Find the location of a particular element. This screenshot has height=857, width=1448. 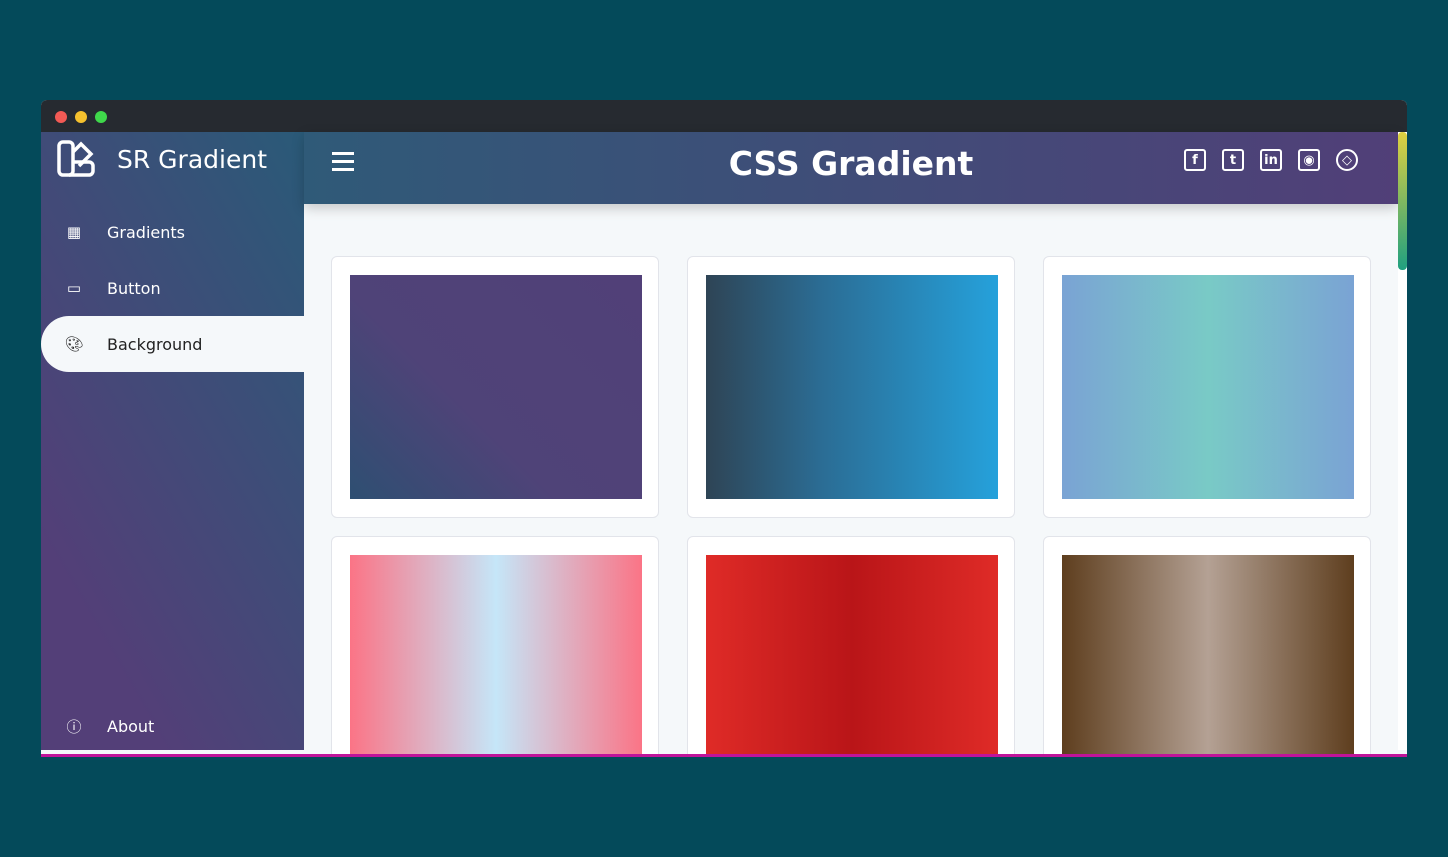

maximize-window-button is located at coordinates (101, 117).